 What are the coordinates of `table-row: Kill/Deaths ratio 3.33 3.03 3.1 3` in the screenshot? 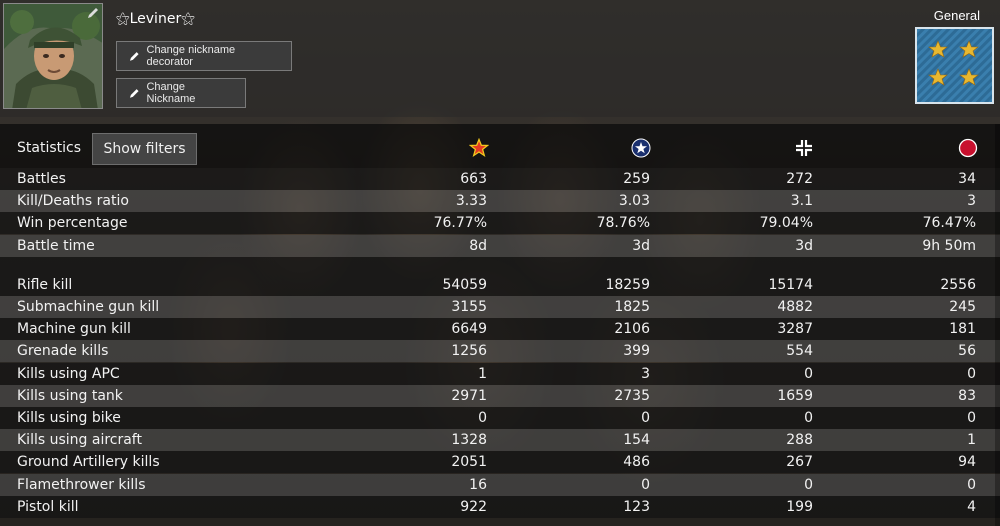 It's located at (500, 201).